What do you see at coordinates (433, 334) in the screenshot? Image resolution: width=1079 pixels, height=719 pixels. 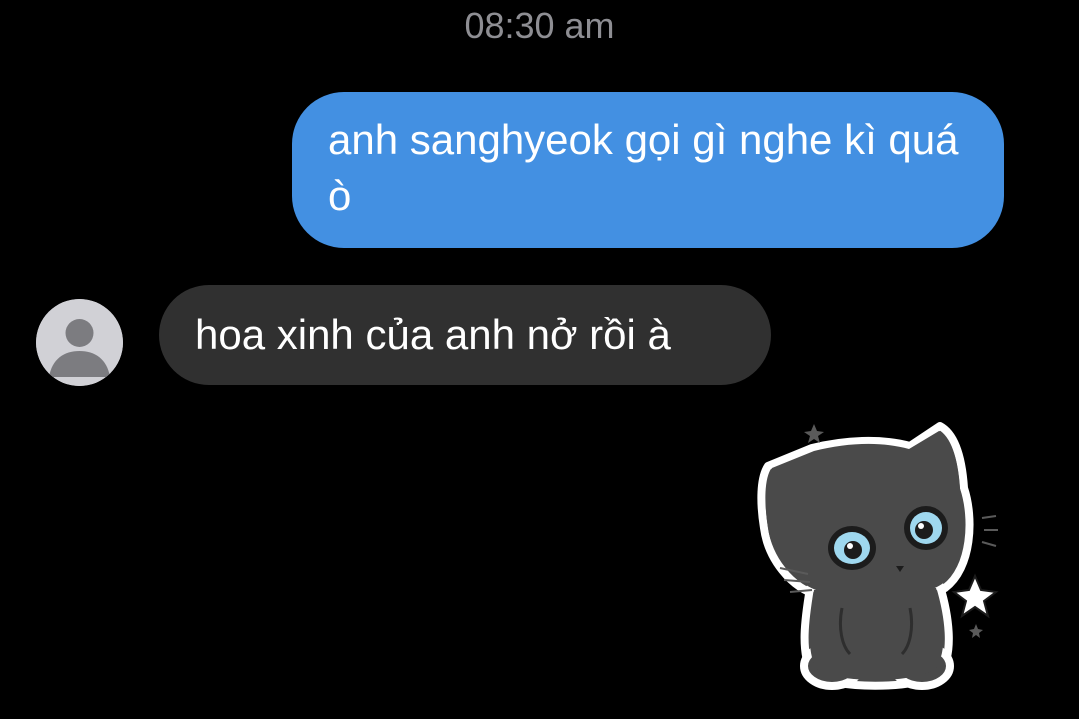 I see `incoming-message-text: hoa xinh của anh nở rồi à` at bounding box center [433, 334].